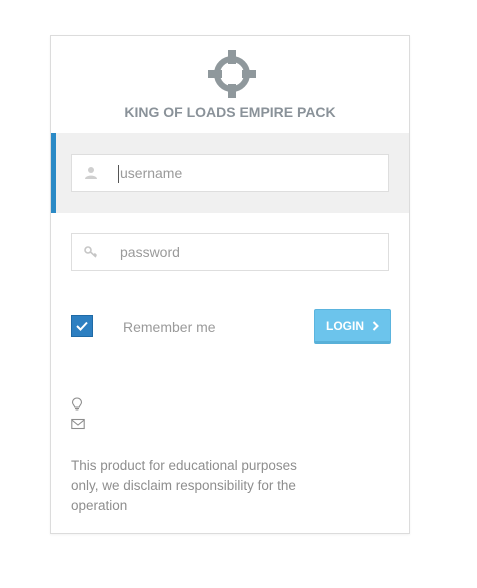  I want to click on password-input, so click(250, 252).